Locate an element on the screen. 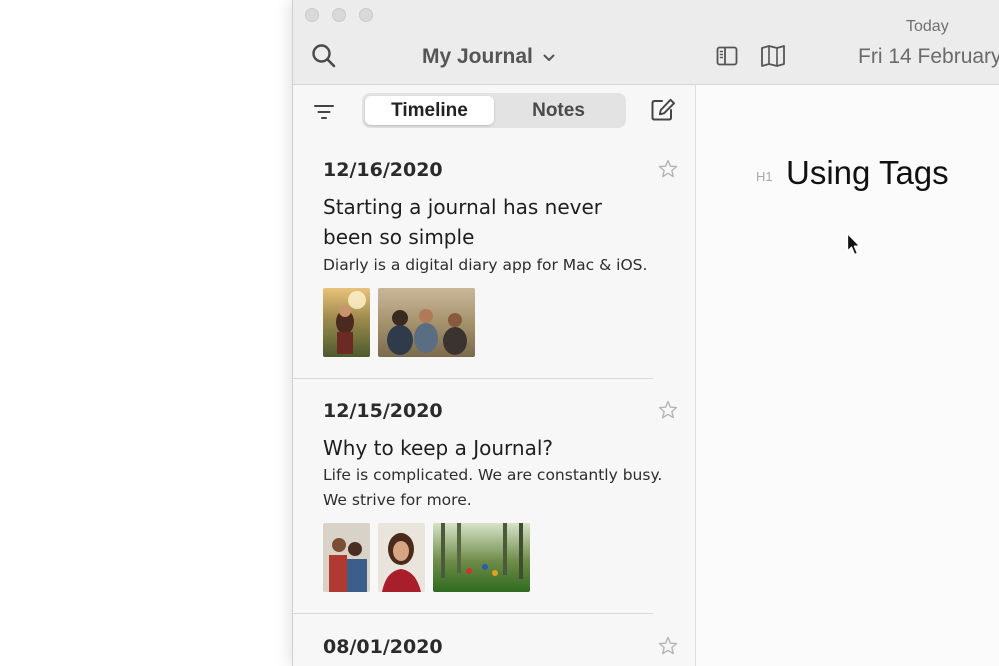  heading-level-marker: H1 is located at coordinates (764, 176).